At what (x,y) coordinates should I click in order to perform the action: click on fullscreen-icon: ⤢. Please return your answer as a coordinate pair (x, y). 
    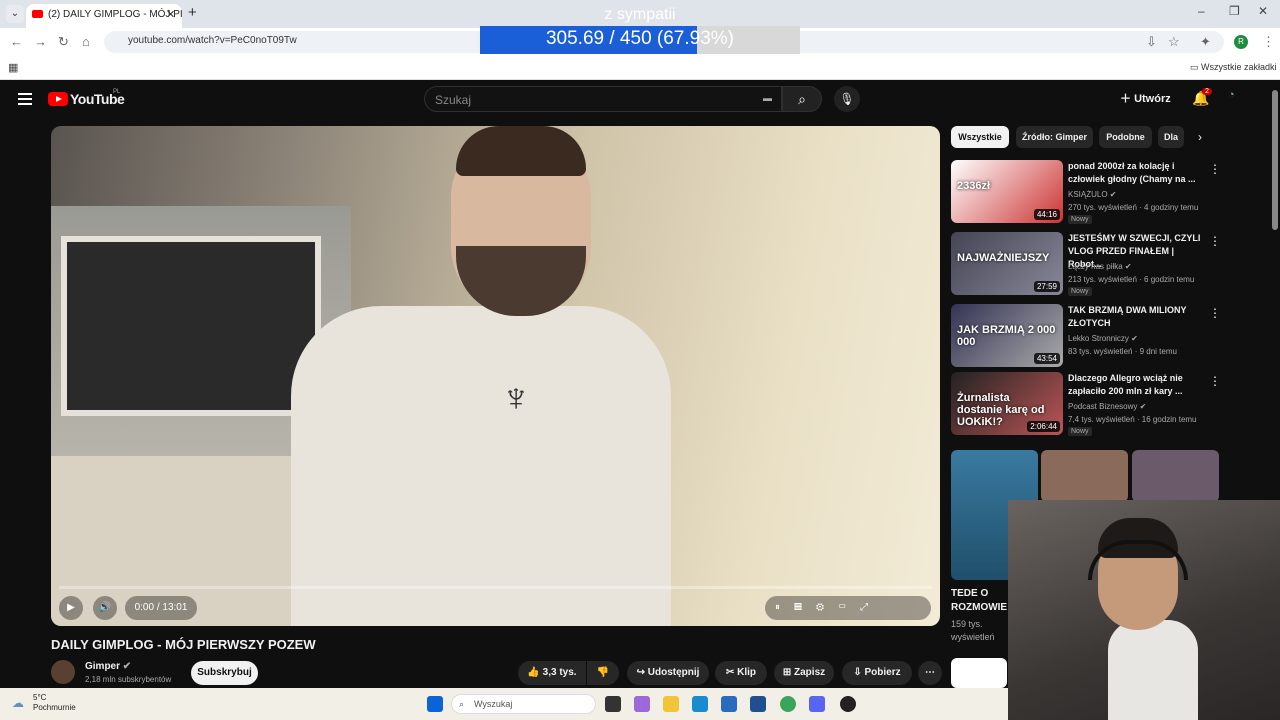
    Looking at the image, I should click on (871, 607).